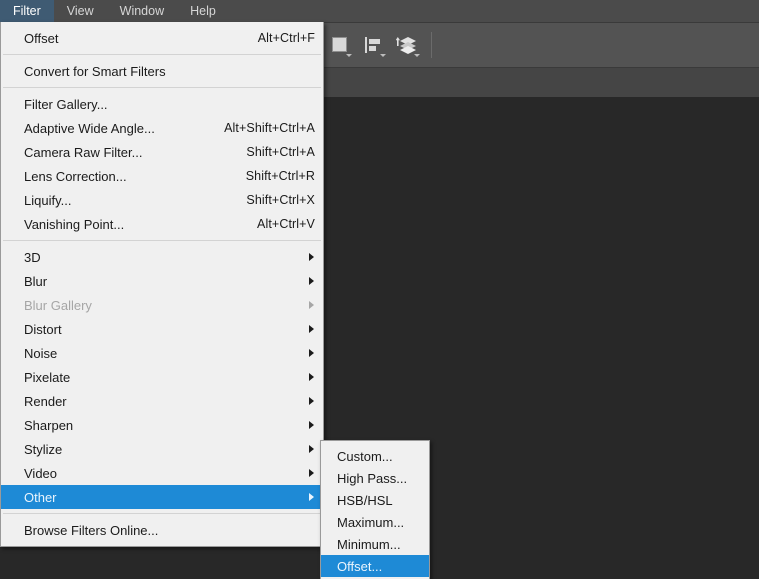 The height and width of the screenshot is (579, 759). I want to click on menu-item-shortcut: Shift+Ctrl+R, so click(280, 176).